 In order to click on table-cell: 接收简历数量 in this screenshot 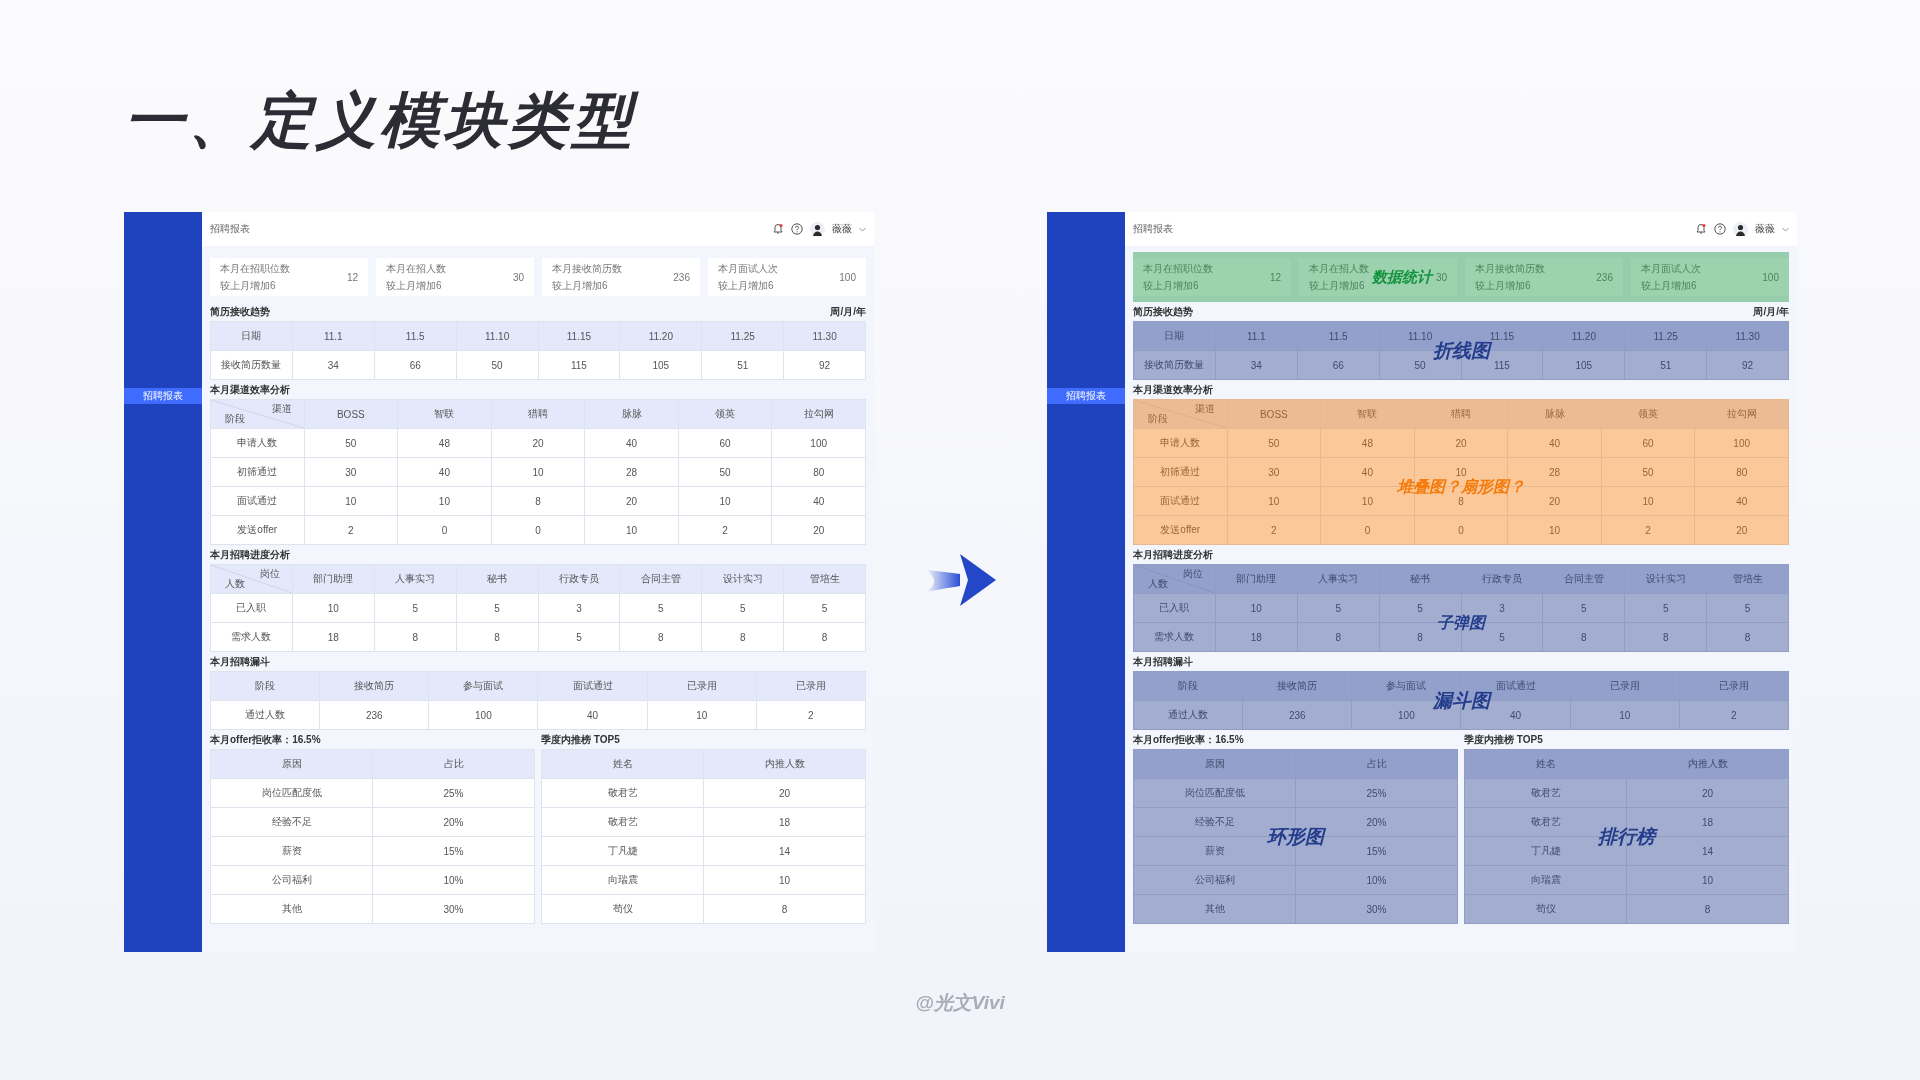, I will do `click(1174, 365)`.